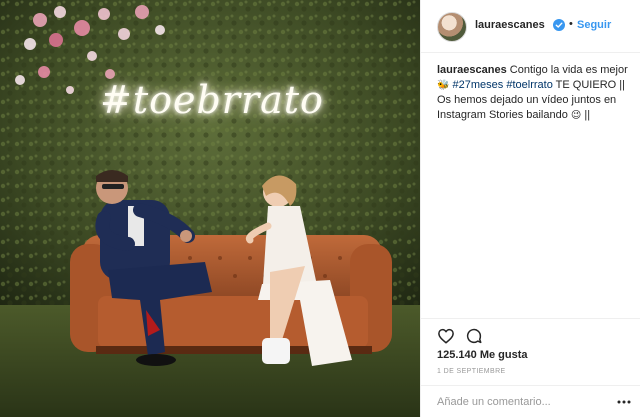 The image size is (640, 418). What do you see at coordinates (478, 85) in the screenshot?
I see `hashtag-link: #27meses` at bounding box center [478, 85].